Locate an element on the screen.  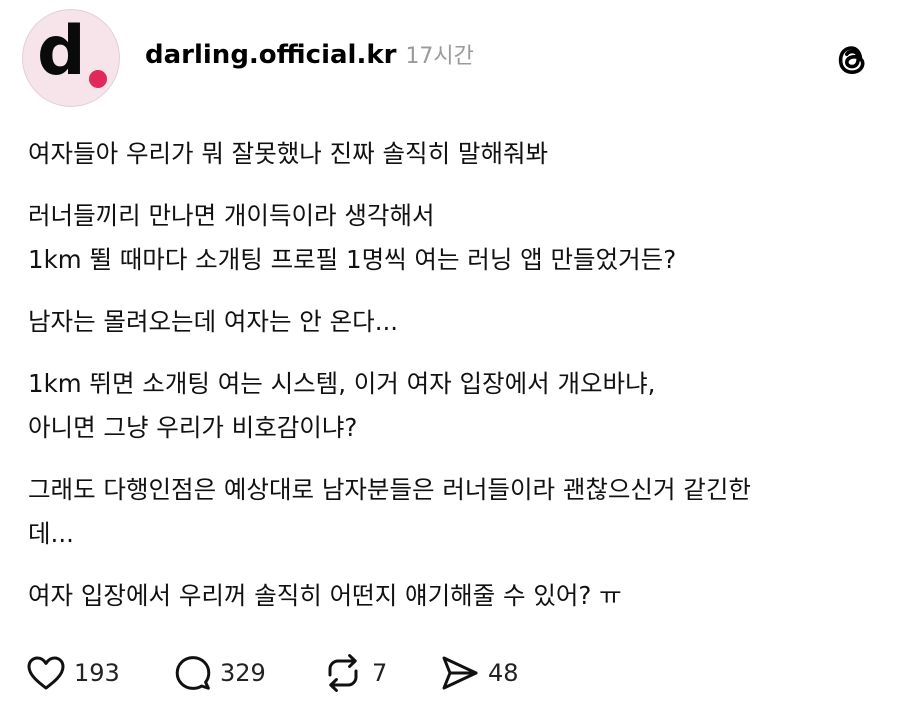
send-icon is located at coordinates (460, 673).